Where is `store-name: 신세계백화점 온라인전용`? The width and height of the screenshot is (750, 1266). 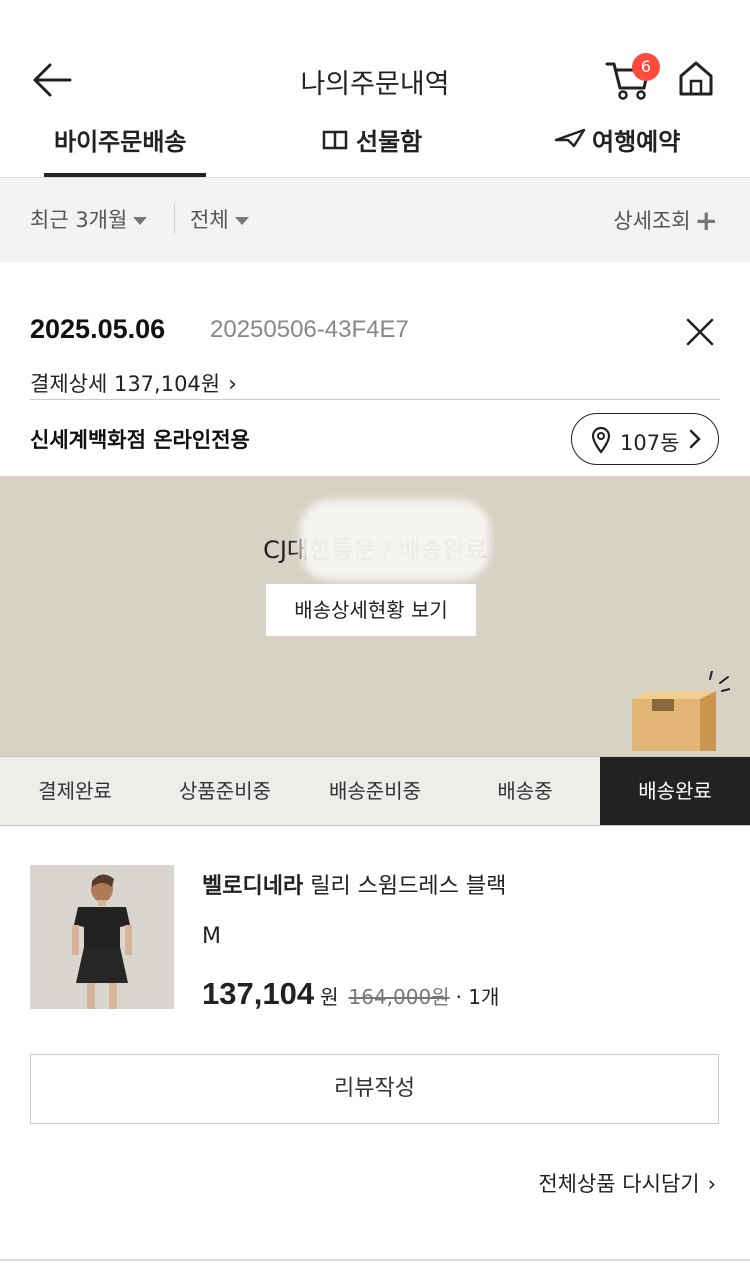
store-name: 신세계백화점 온라인전용 is located at coordinates (140, 440).